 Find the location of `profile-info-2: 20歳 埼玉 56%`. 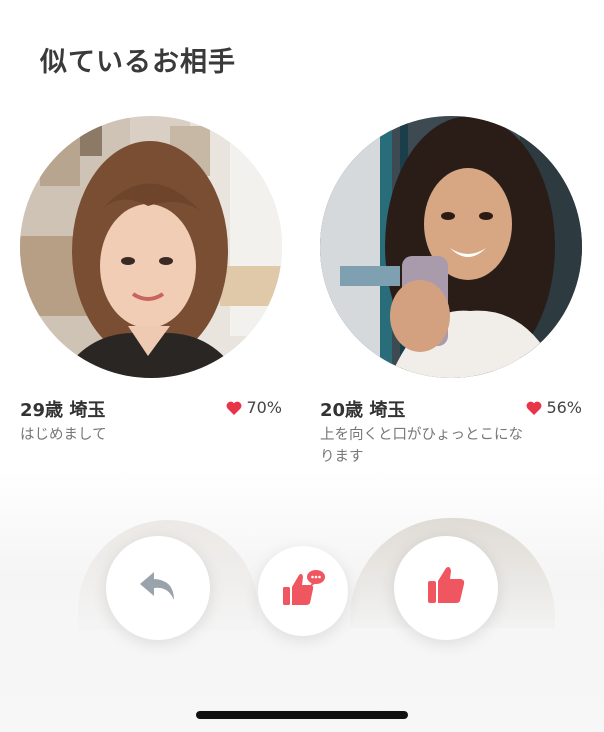

profile-info-2: 20歳 埼玉 56% is located at coordinates (451, 409).